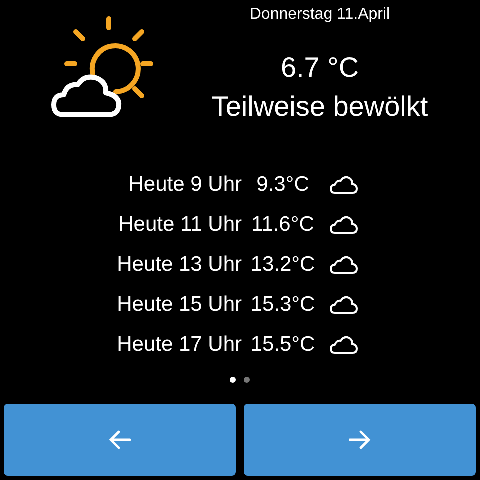 Image resolution: width=480 pixels, height=480 pixels. Describe the element at coordinates (179, 345) in the screenshot. I see `forecast-time: Heute 17 Uhr` at that location.